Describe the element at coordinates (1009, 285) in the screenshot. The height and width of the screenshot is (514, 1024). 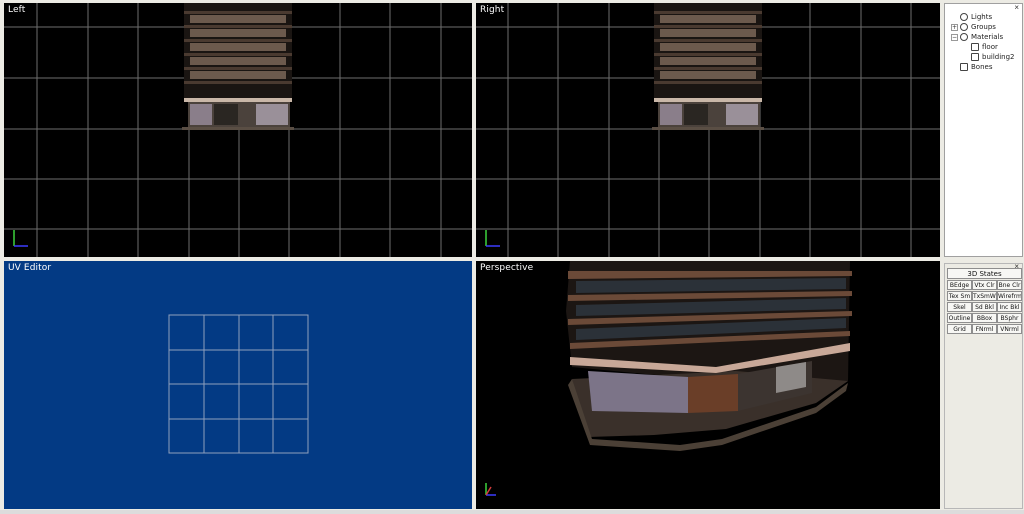
I see `state-button-bne-clr: Bne Clr` at that location.